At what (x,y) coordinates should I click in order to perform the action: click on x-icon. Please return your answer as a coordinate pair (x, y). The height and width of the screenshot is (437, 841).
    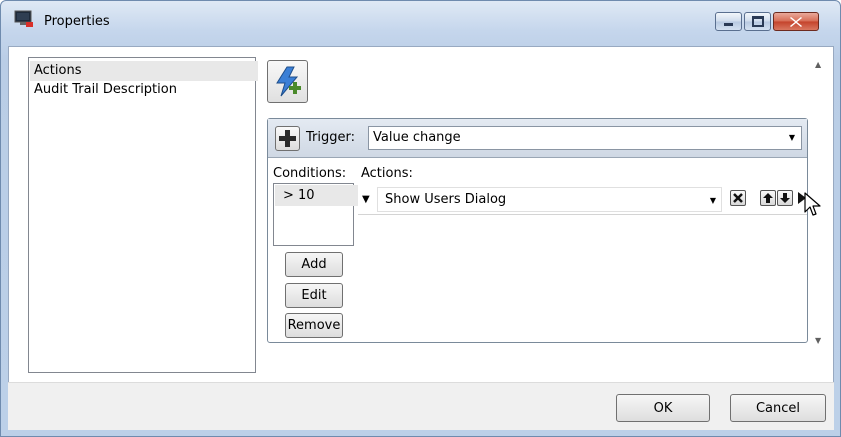
    Looking at the image, I should click on (738, 198).